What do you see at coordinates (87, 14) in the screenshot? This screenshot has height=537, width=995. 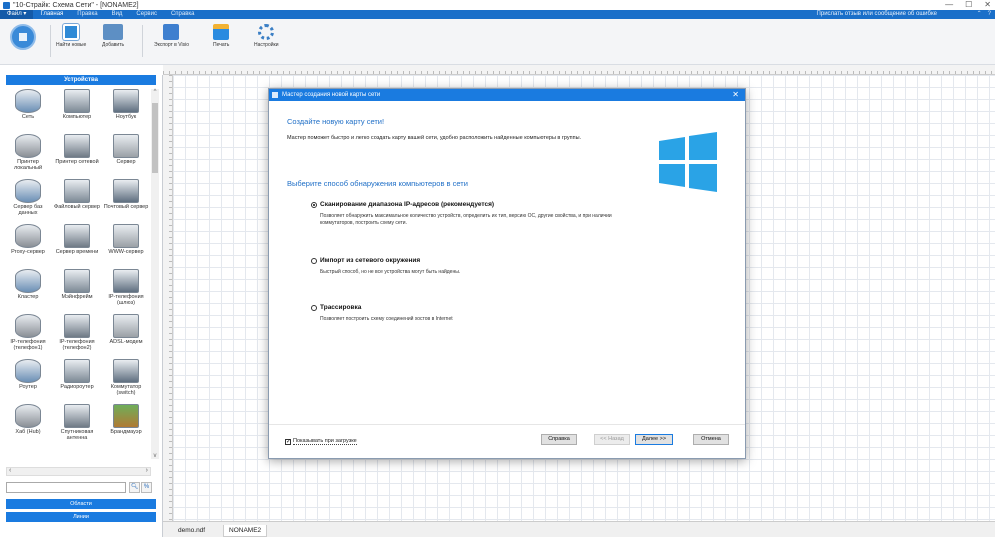 I see `menu-edit: Правка` at bounding box center [87, 14].